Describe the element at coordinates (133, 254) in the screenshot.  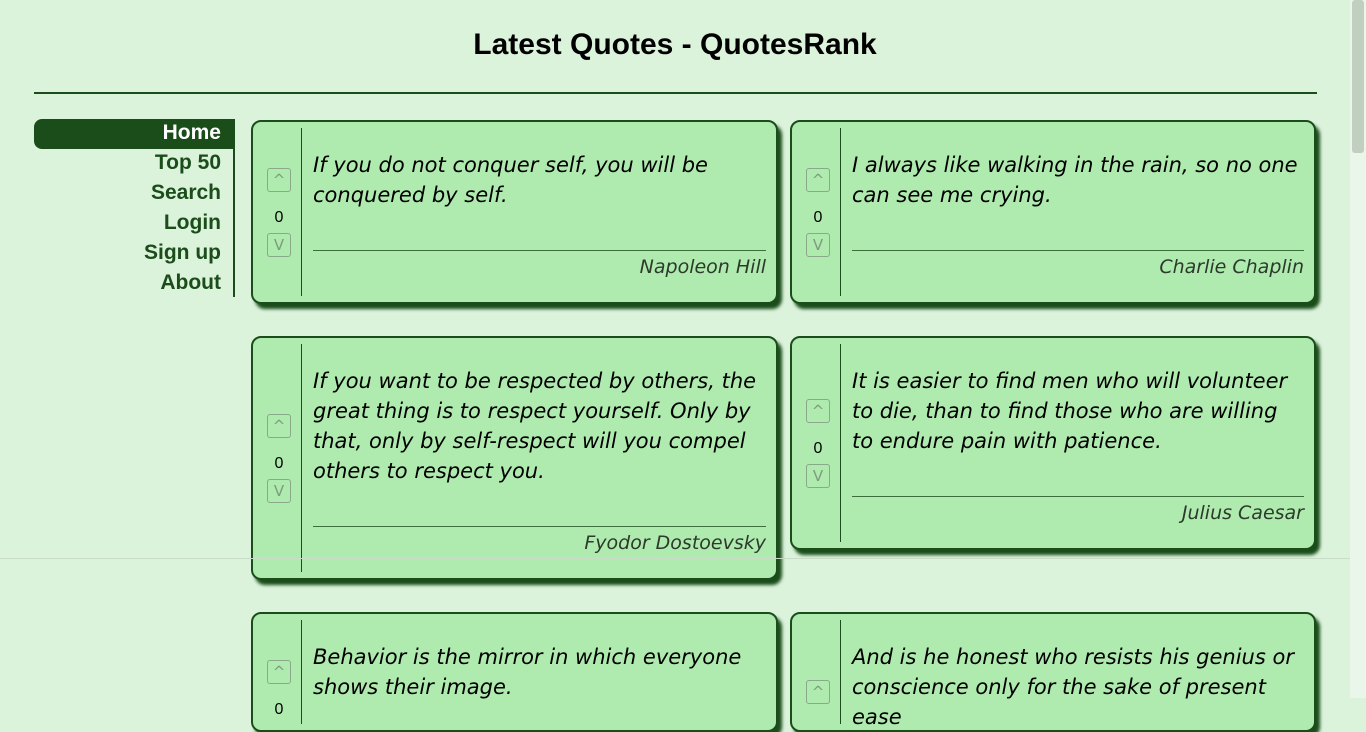
I see `nav-sign-up: Sign up` at that location.